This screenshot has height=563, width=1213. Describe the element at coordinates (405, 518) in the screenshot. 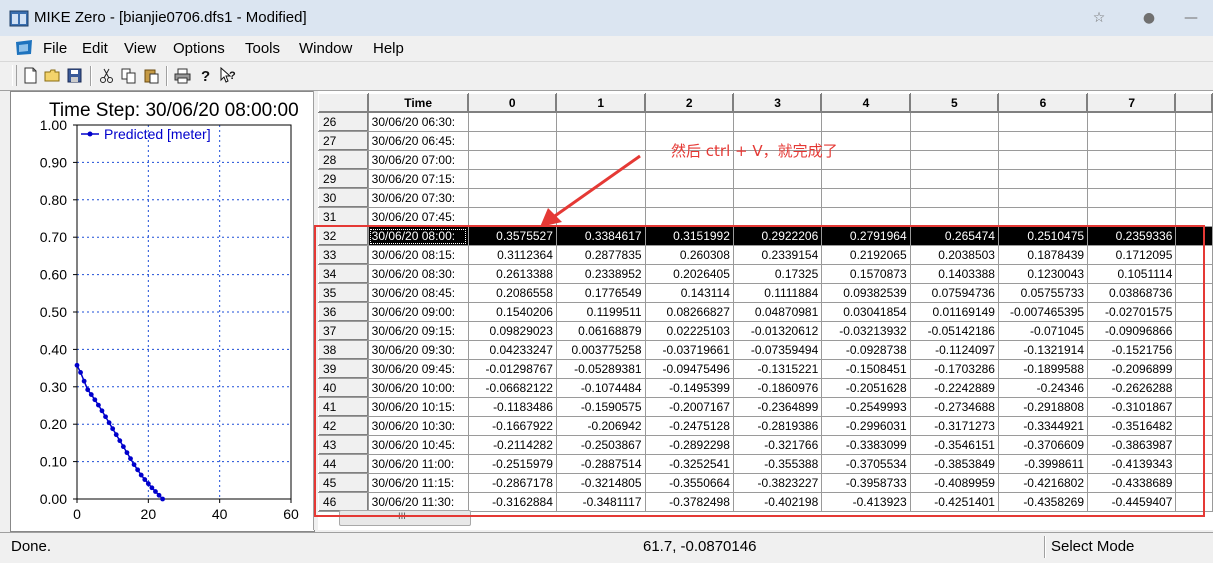

I see `horizontal-scrollbar-thumb: III` at that location.